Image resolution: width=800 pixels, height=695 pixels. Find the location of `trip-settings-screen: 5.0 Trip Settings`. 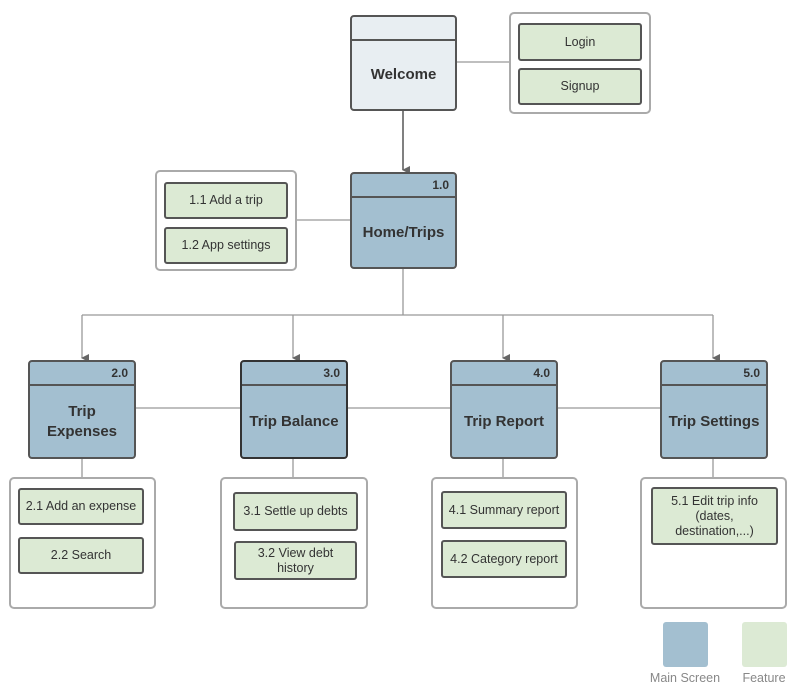

trip-settings-screen: 5.0 Trip Settings is located at coordinates (714, 409).